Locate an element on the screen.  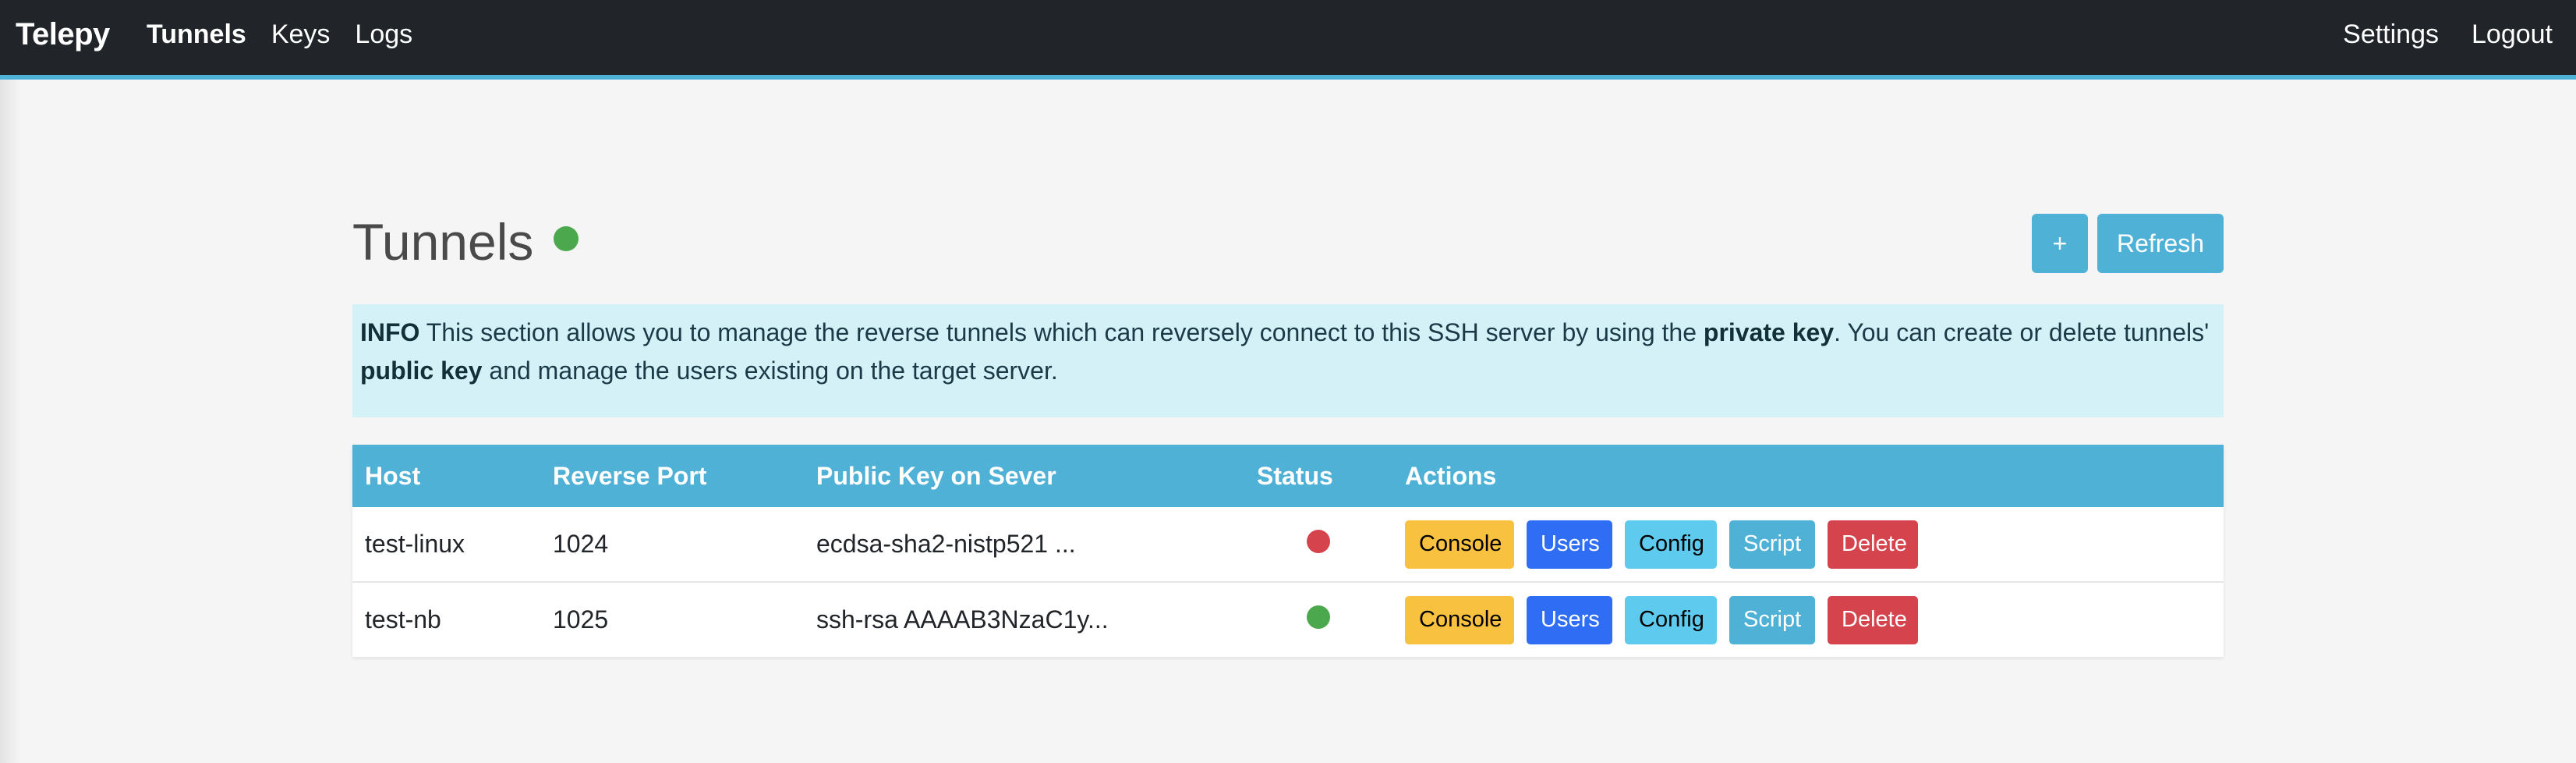
brand-logo: Telepy is located at coordinates (63, 34).